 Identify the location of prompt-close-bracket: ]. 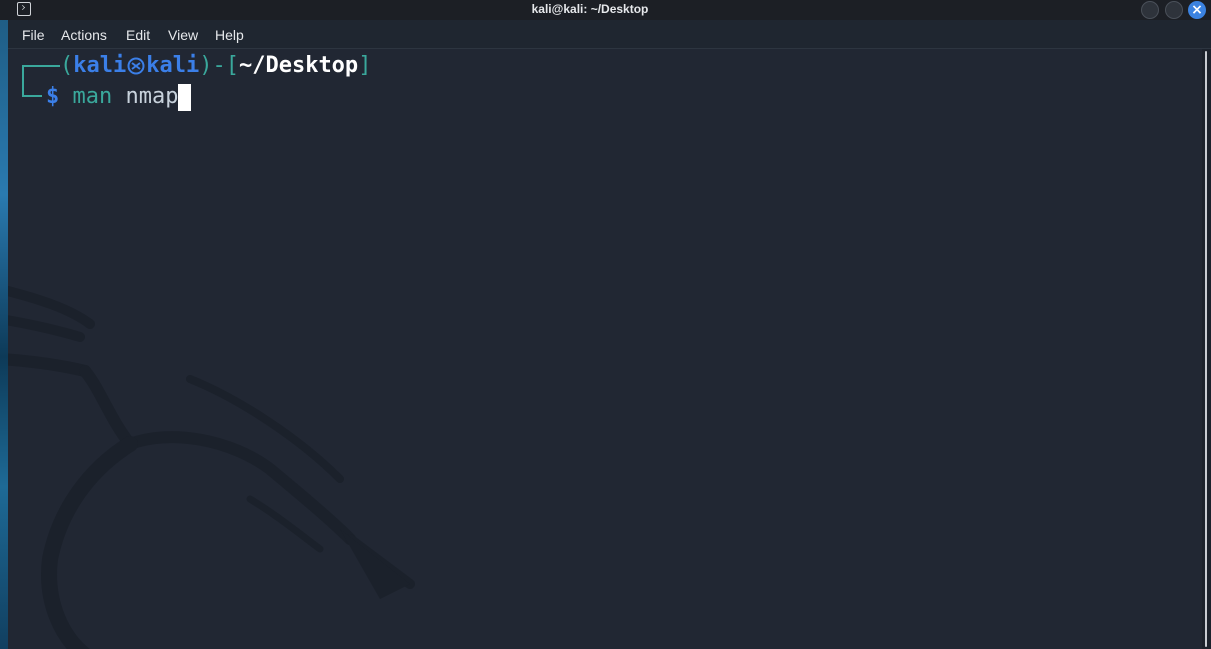
(365, 65).